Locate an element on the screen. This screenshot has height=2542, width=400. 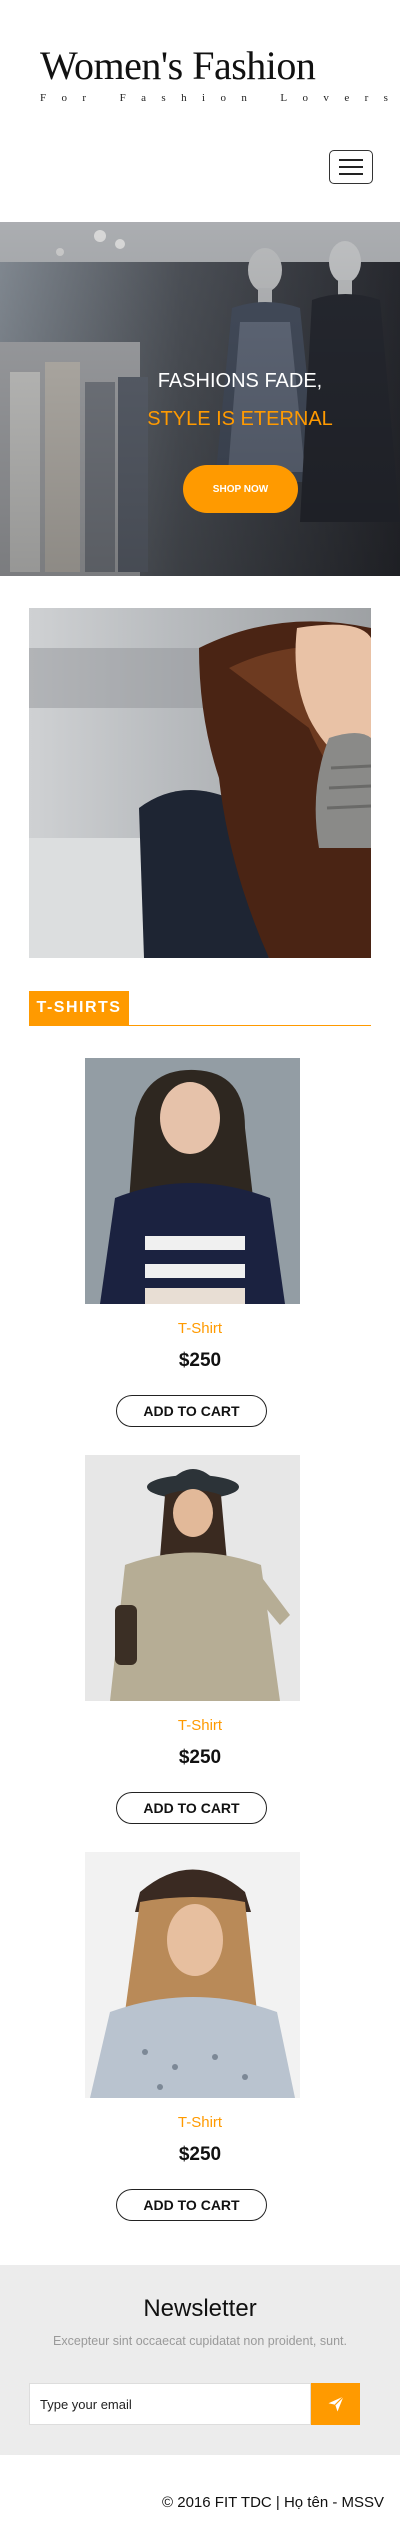
hero-banner: FASHIONS FADE, STYLE IS ETERNAL SHOP NOW is located at coordinates (200, 399).